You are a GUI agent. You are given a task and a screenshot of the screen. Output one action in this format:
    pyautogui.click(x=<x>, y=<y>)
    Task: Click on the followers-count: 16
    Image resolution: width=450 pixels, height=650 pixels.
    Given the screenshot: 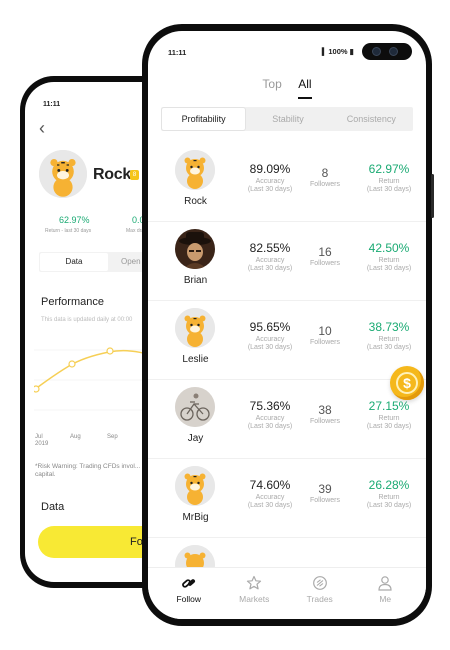 What is the action you would take?
    pyautogui.click(x=325, y=252)
    